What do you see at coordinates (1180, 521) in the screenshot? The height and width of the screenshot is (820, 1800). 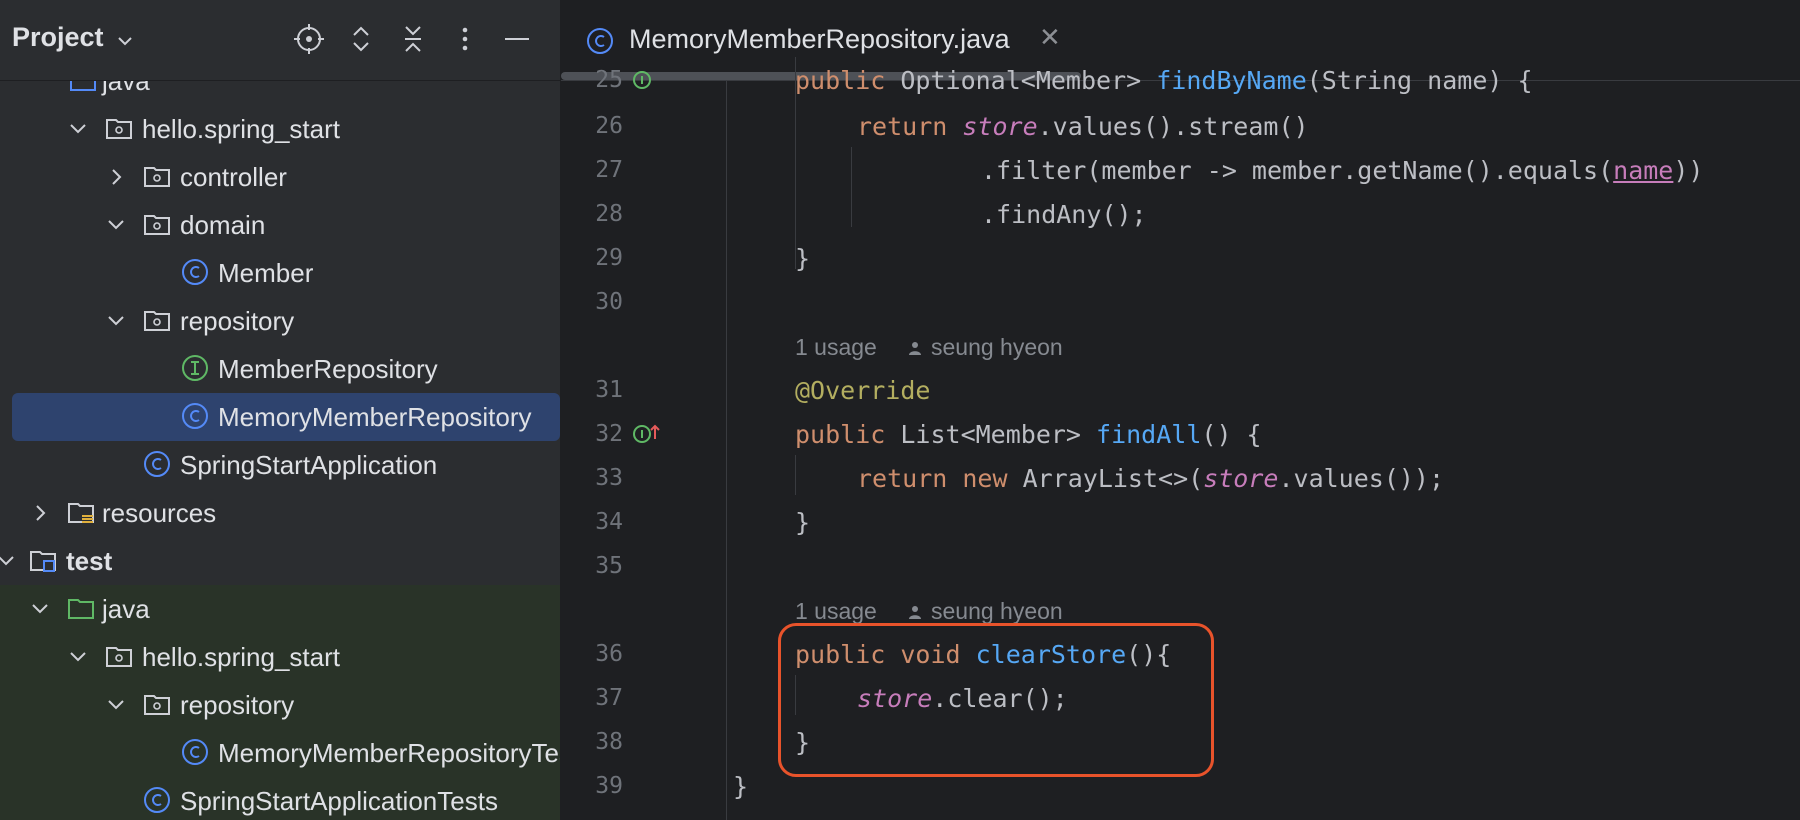 I see `code-line: 34 }` at bounding box center [1180, 521].